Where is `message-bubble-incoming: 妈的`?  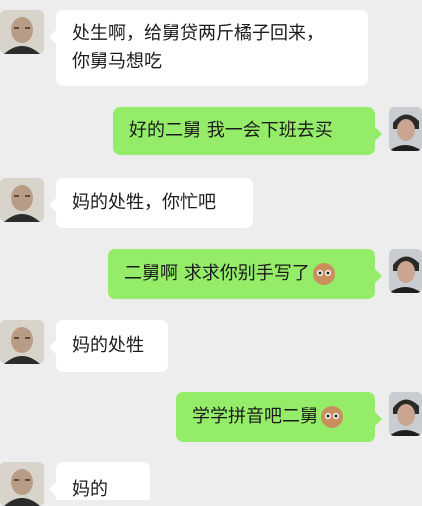
message-bubble-incoming: 妈的 is located at coordinates (99, 481).